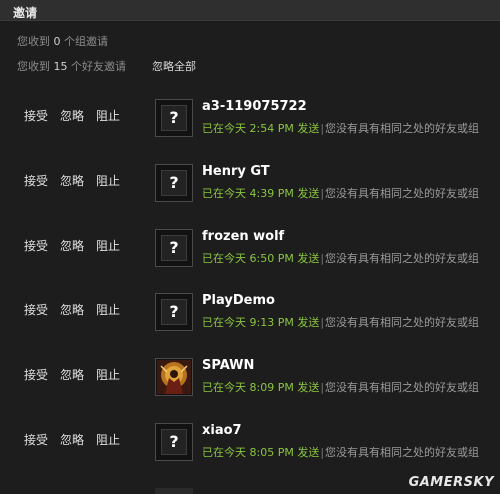 The image size is (500, 494). Describe the element at coordinates (98, 66) in the screenshot. I see `friend-summary-suffix: 个好友邀请` at that location.